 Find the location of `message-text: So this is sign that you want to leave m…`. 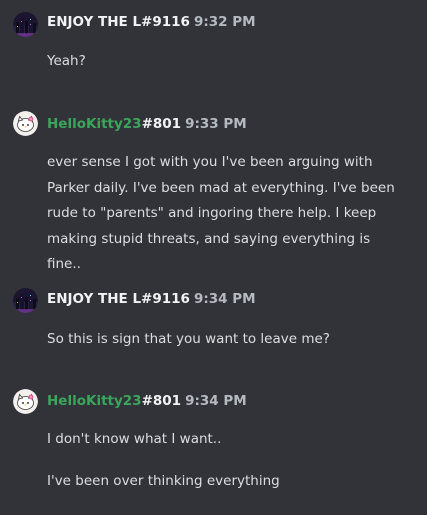

message-text: So this is sign that you want to leave m… is located at coordinates (188, 339).